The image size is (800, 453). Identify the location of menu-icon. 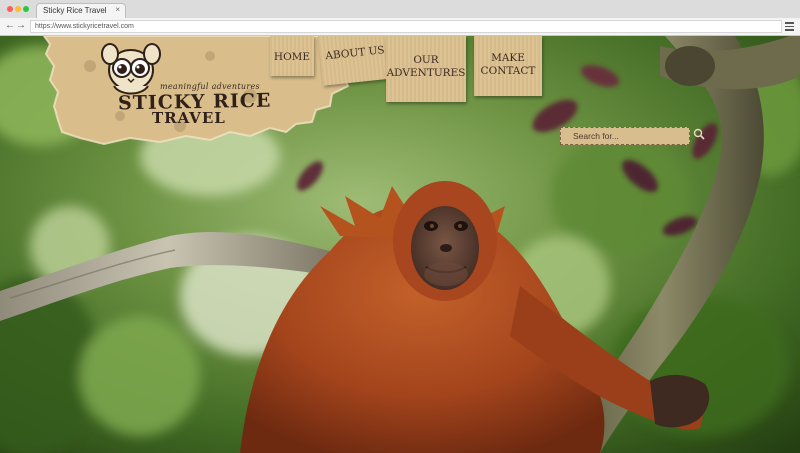
(789, 27).